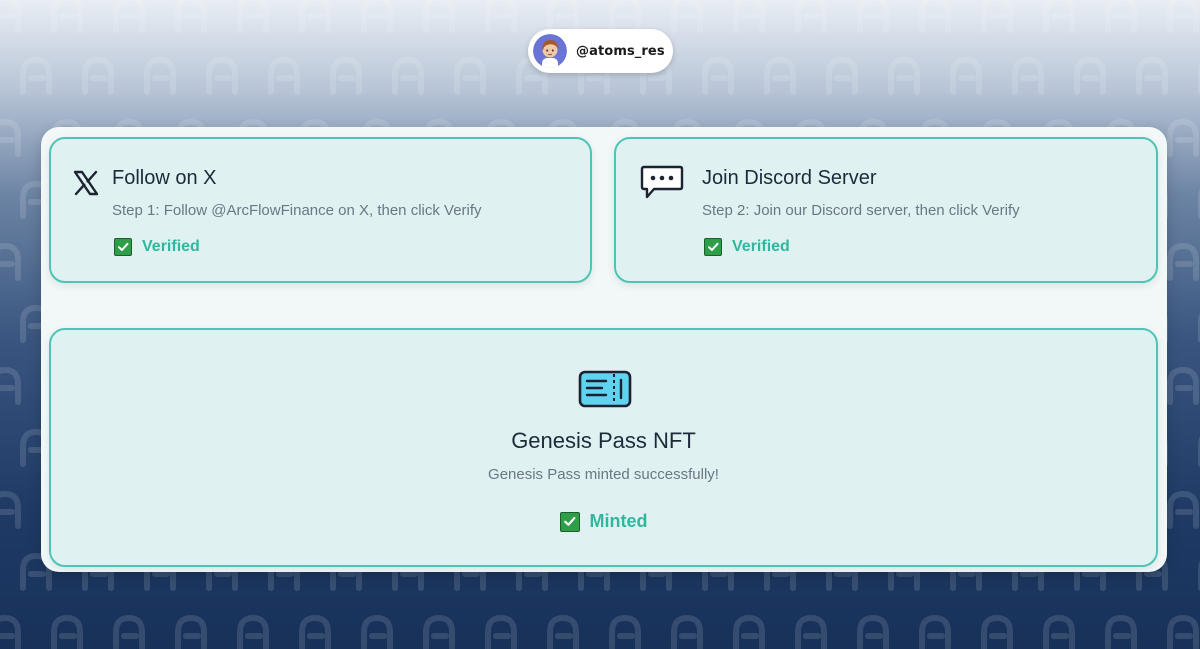 The width and height of the screenshot is (1200, 649). Describe the element at coordinates (620, 51) in the screenshot. I see `profile-handle: @atoms_res` at that location.